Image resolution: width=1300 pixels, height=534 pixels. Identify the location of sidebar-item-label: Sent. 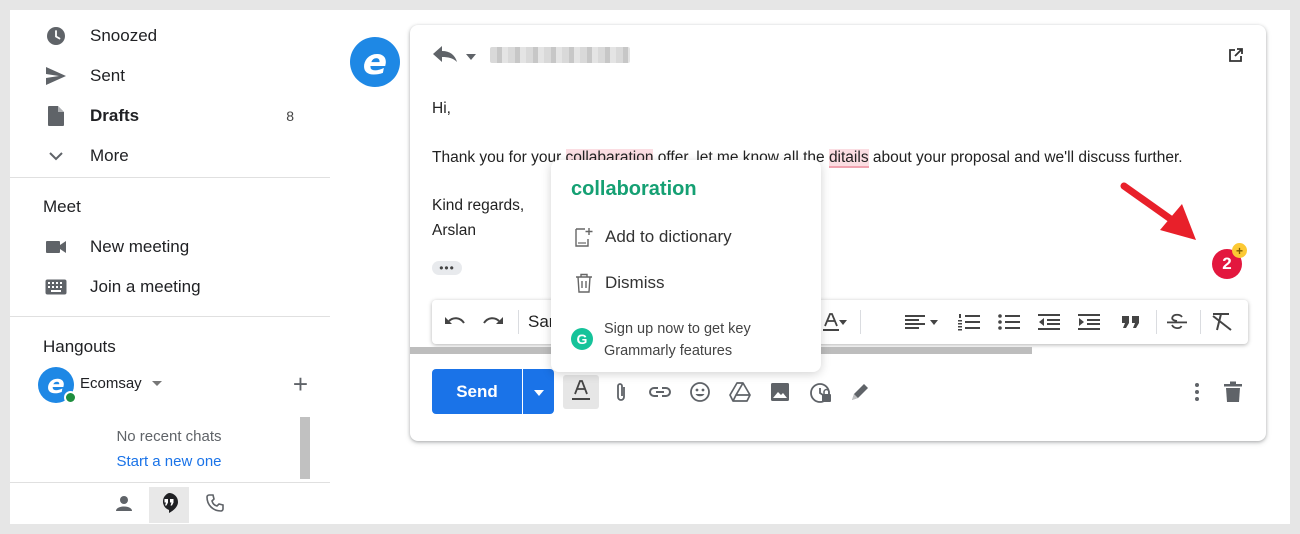
(107, 75).